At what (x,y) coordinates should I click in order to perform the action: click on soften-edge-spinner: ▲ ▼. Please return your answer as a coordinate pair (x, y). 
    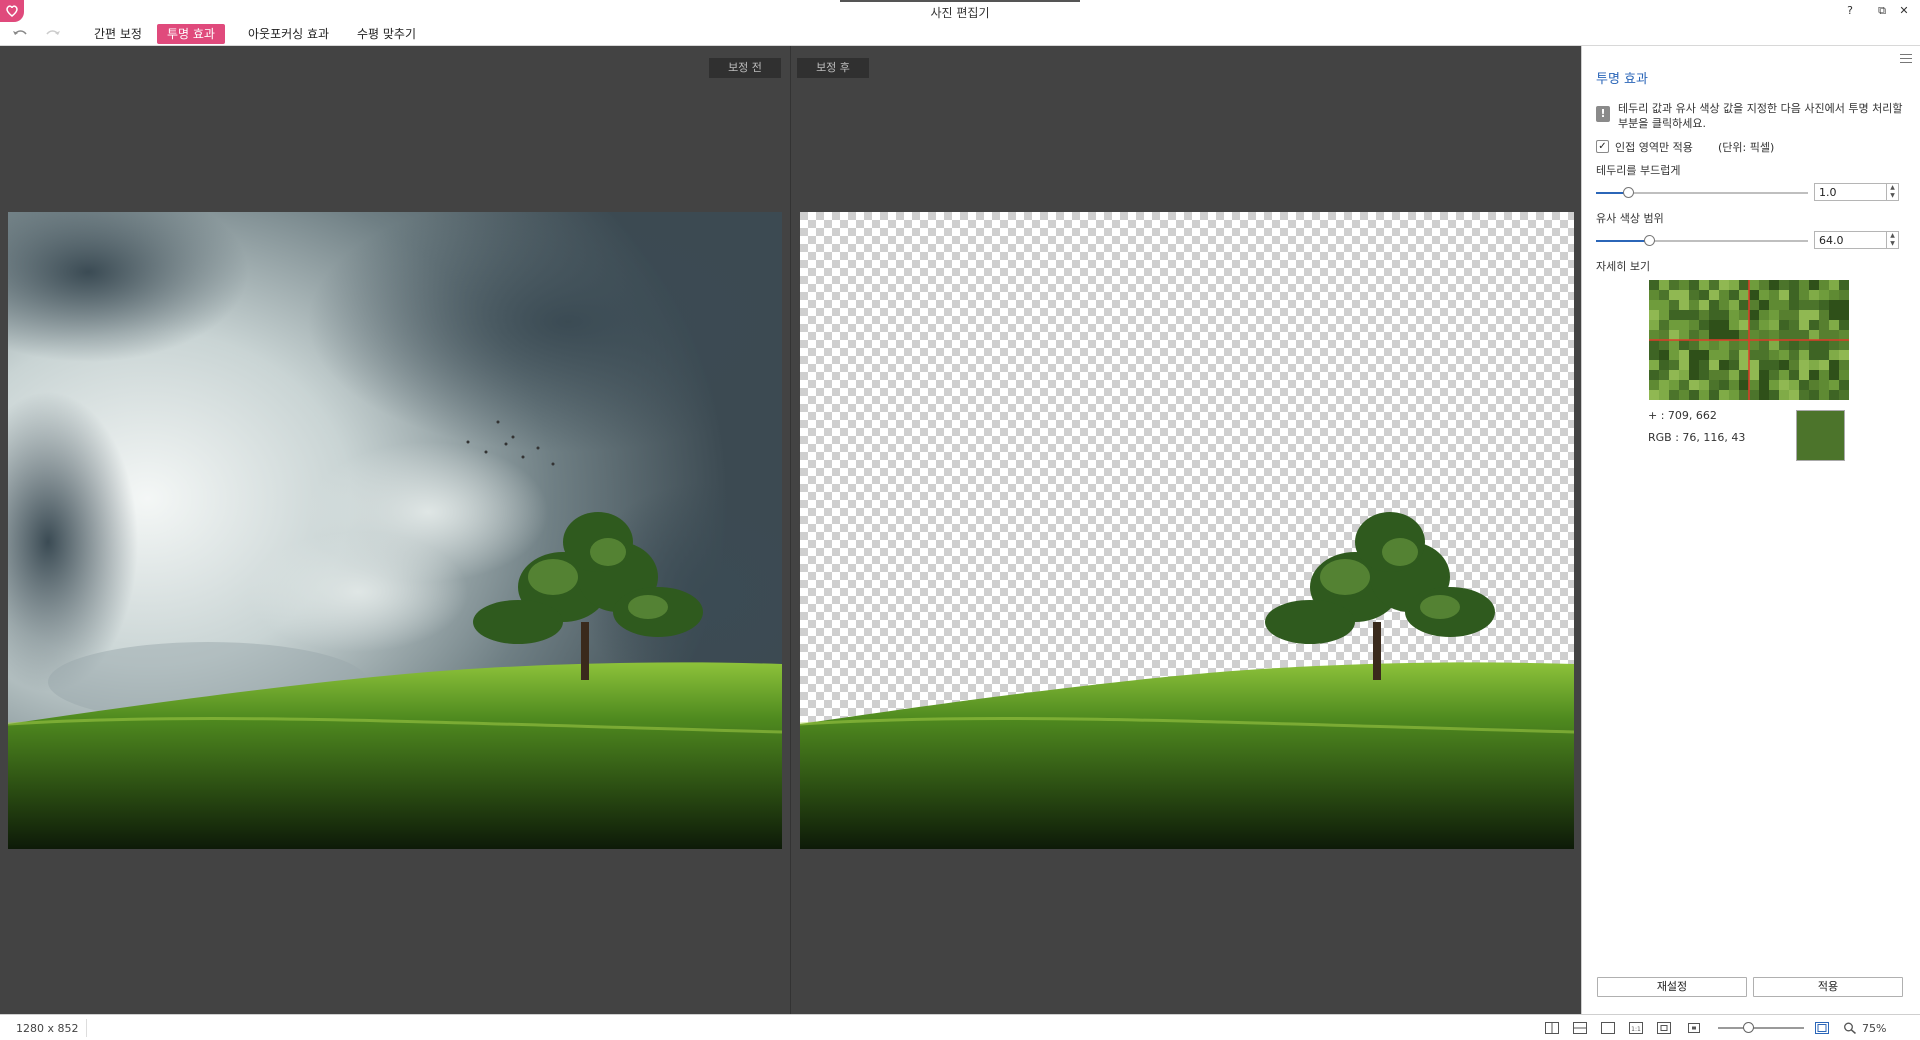
    Looking at the image, I should click on (1893, 192).